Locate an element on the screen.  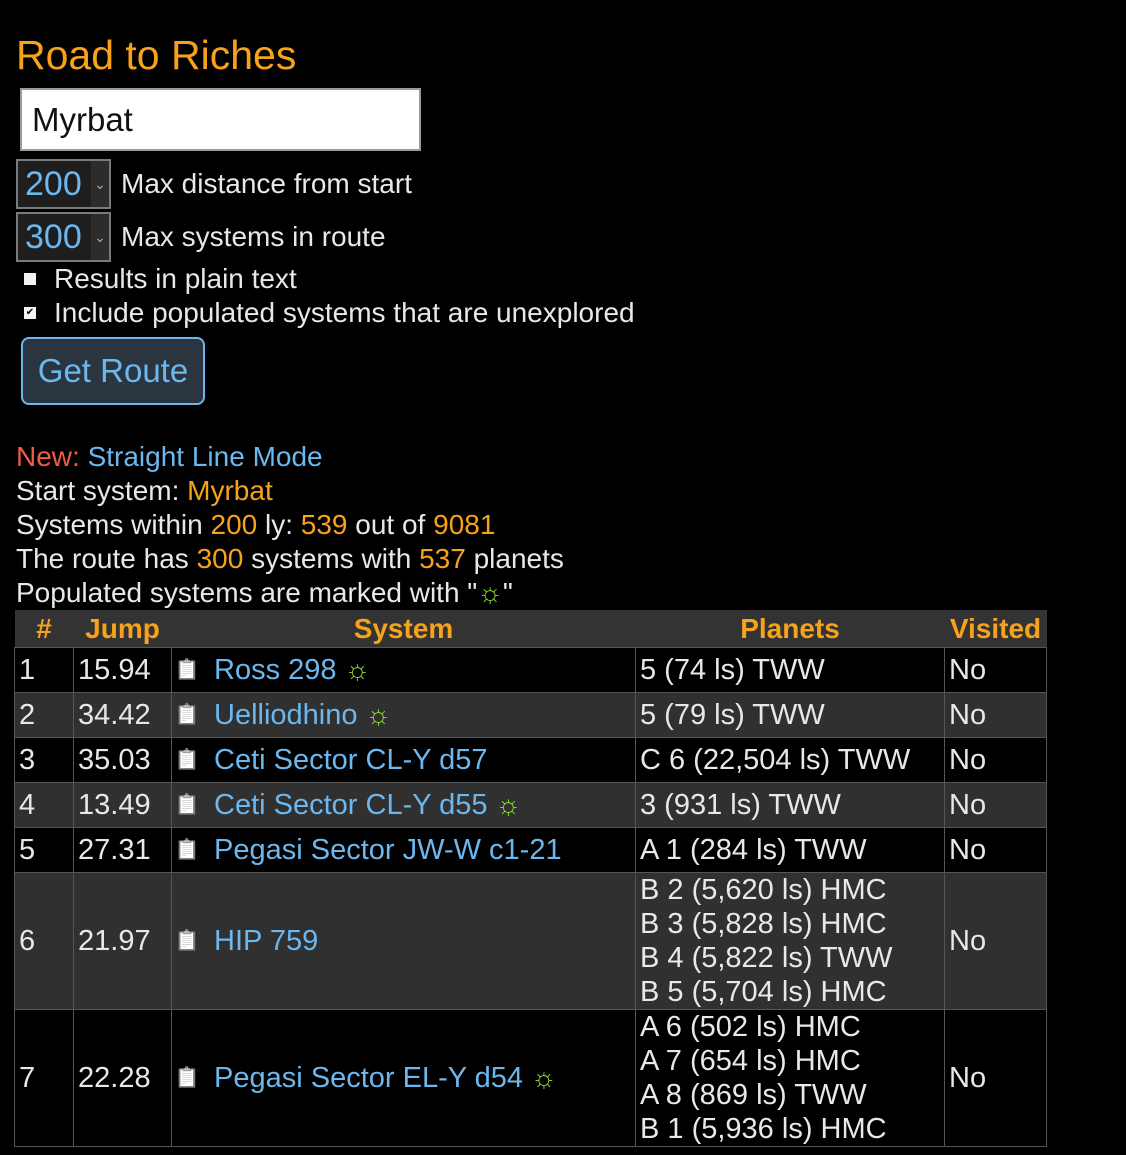
system-cell-content: 📋 Ceti Sector CL-Y d57 is located at coordinates (405, 760).